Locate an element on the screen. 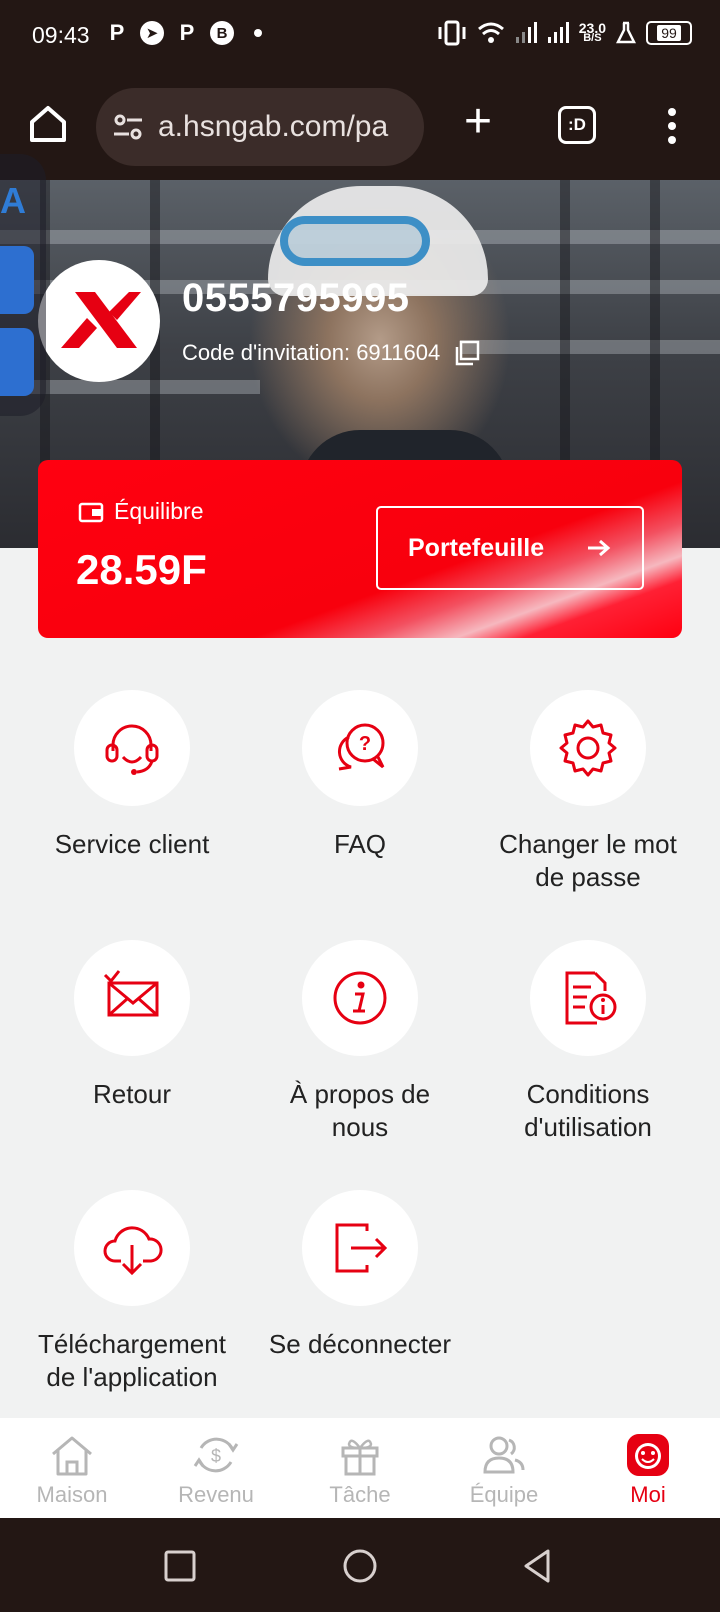 The height and width of the screenshot is (1612, 720). menu-label: Conditions d'utilisation is located at coordinates (588, 1110).